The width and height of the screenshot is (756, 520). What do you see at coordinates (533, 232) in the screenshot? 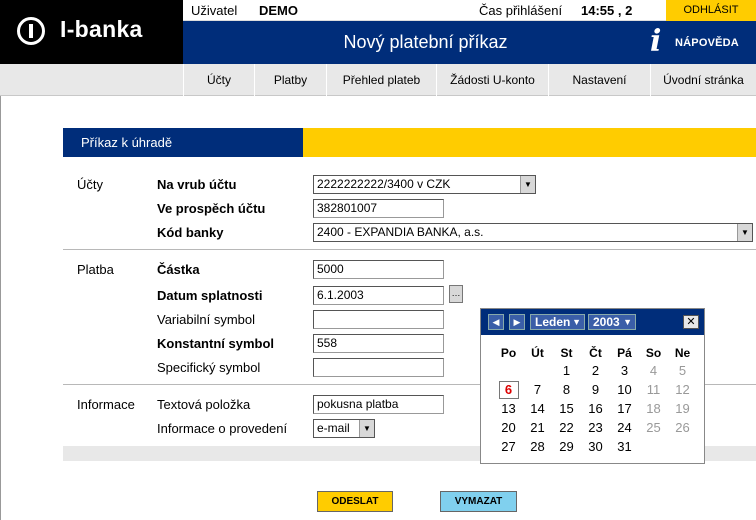
I see `bank-code-select: 2400 - EXPANDIA BANKA, a.s. ▼` at bounding box center [533, 232].